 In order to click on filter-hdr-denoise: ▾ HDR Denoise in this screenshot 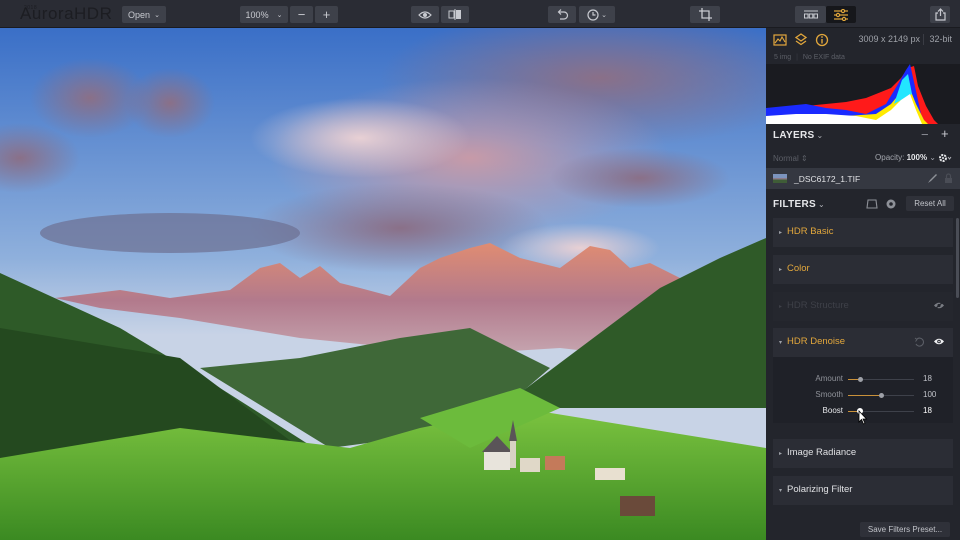, I will do `click(863, 342)`.